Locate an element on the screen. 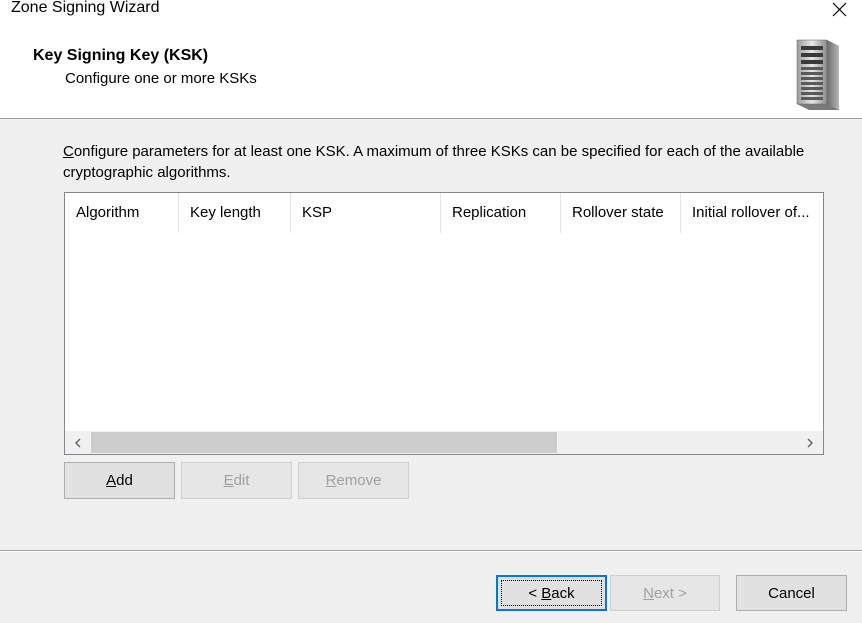 The image size is (862, 623). add-button: Add is located at coordinates (119, 480).